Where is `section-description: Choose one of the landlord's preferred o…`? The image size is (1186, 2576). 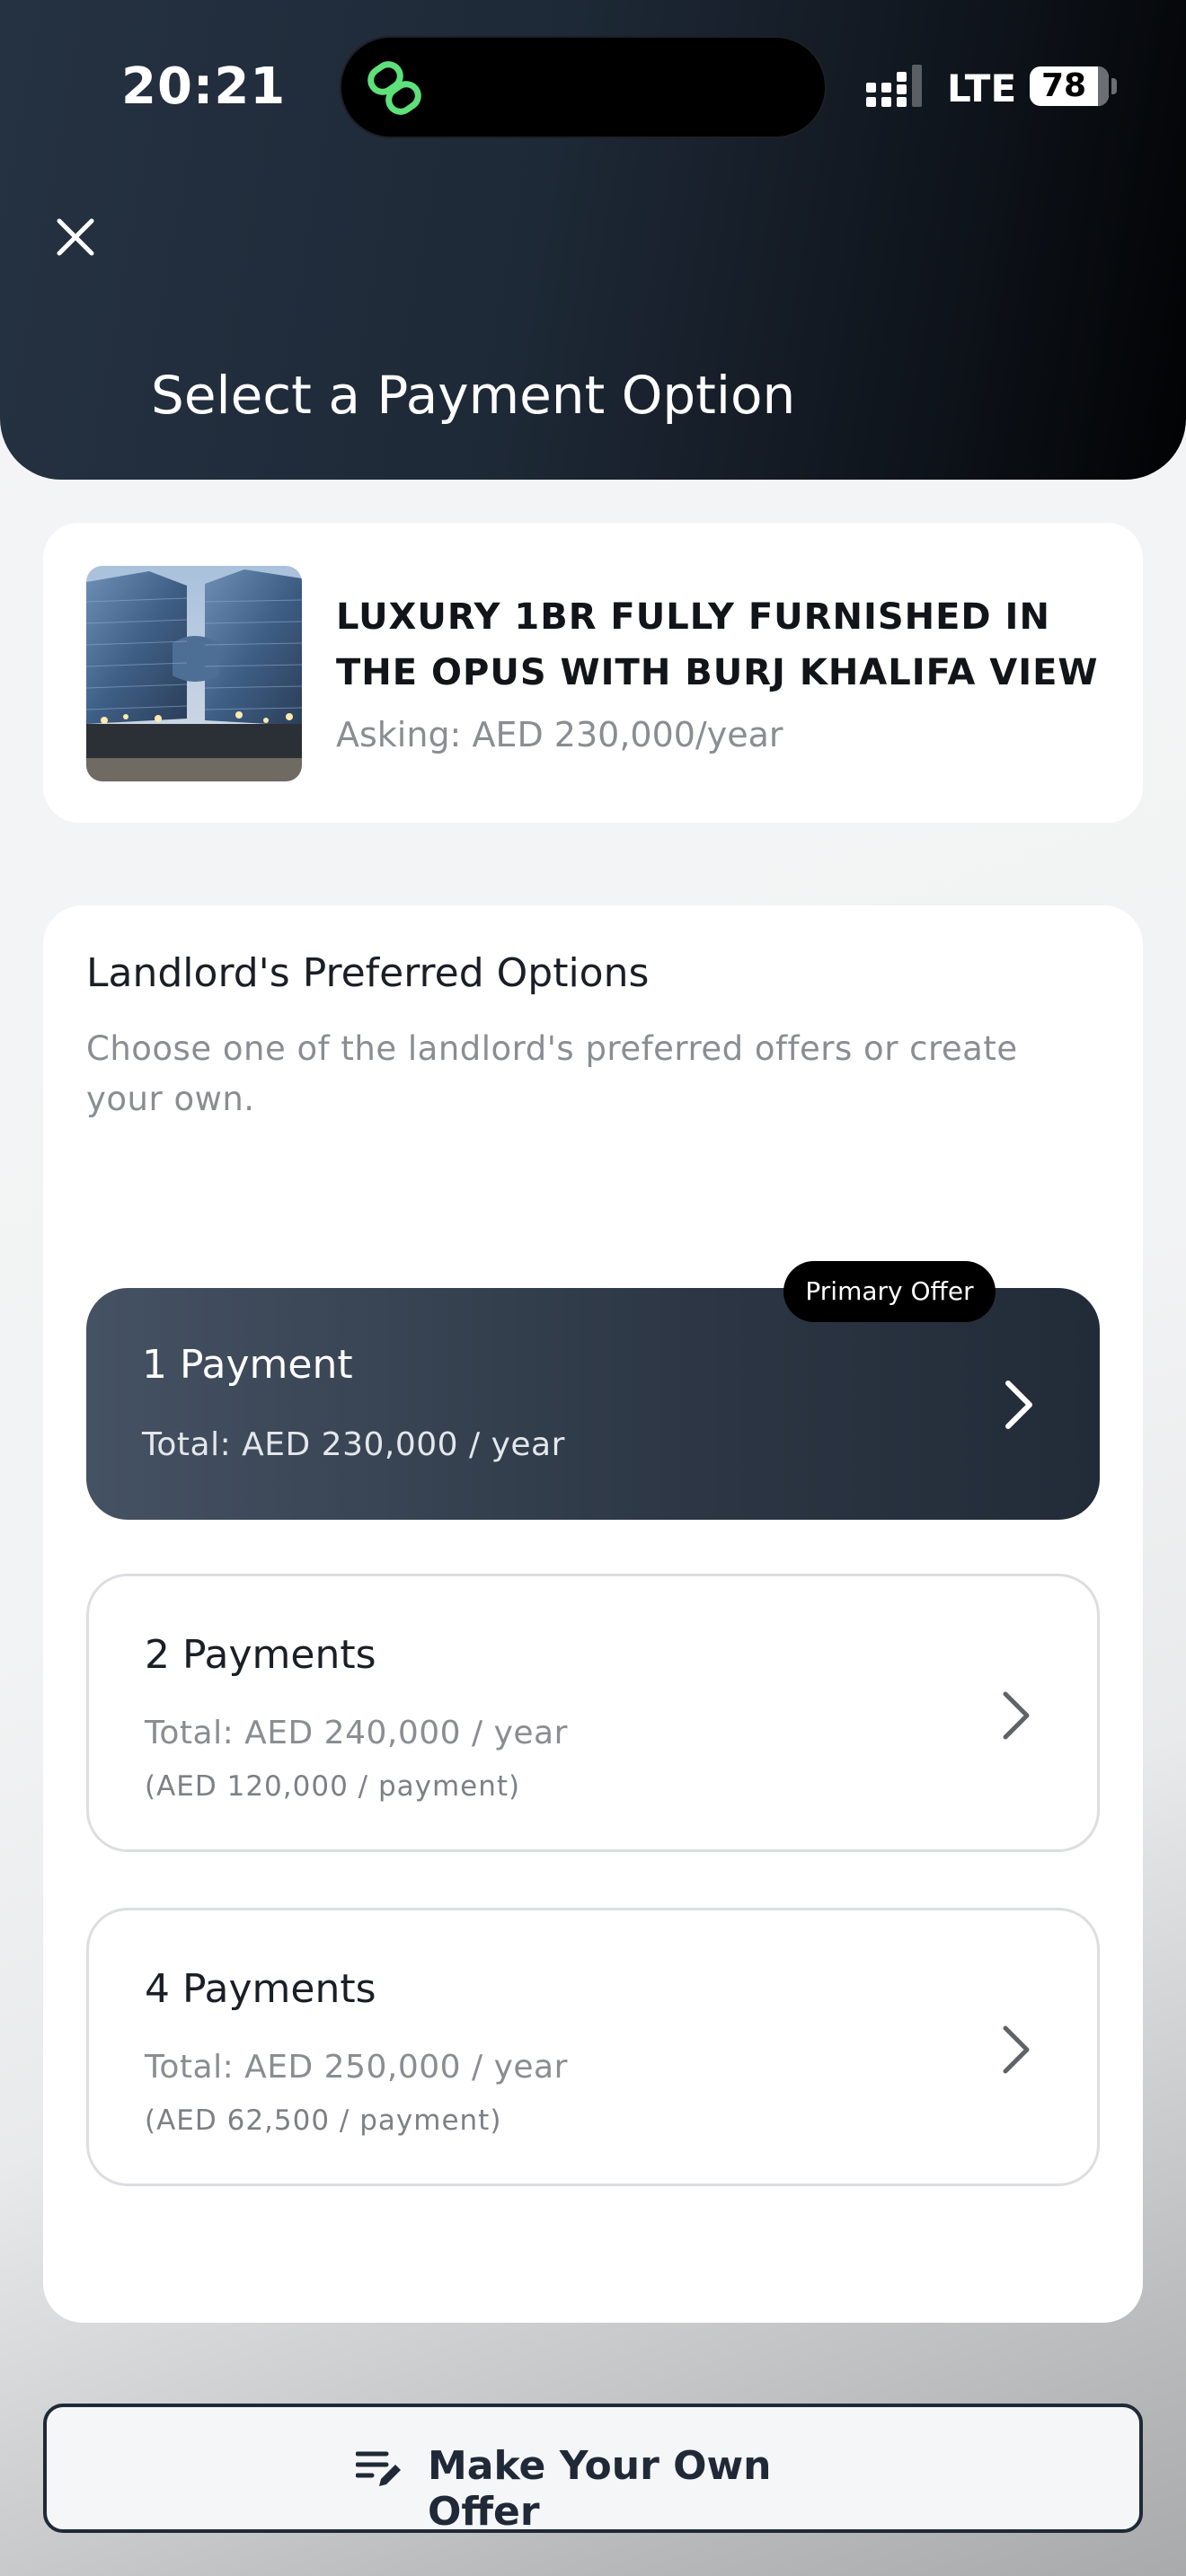
section-description: Choose one of the landlord's preferred o… is located at coordinates (552, 1073).